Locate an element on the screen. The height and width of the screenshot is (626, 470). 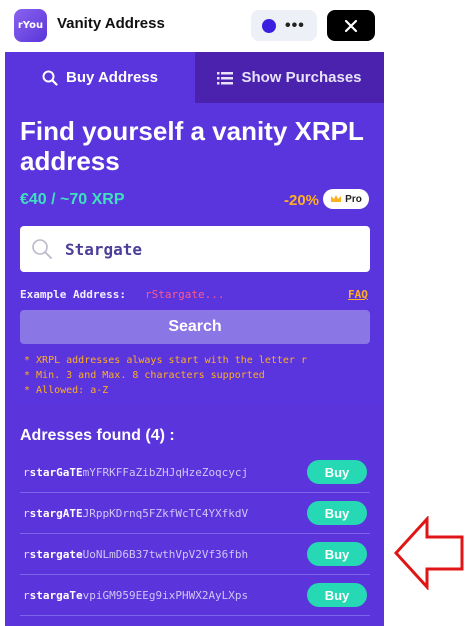
address-rest: vpiGM959EEg9ixPHWX2AyLXps is located at coordinates (165, 595).